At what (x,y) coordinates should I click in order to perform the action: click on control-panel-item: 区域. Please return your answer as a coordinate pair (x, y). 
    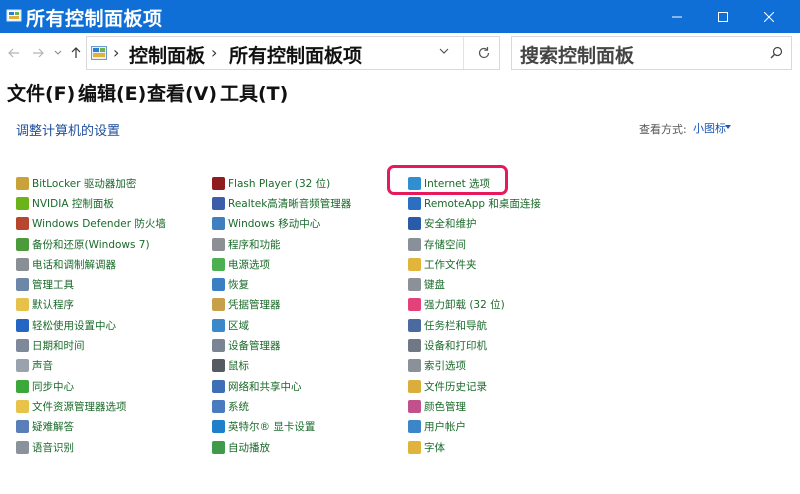
    Looking at the image, I should click on (281, 325).